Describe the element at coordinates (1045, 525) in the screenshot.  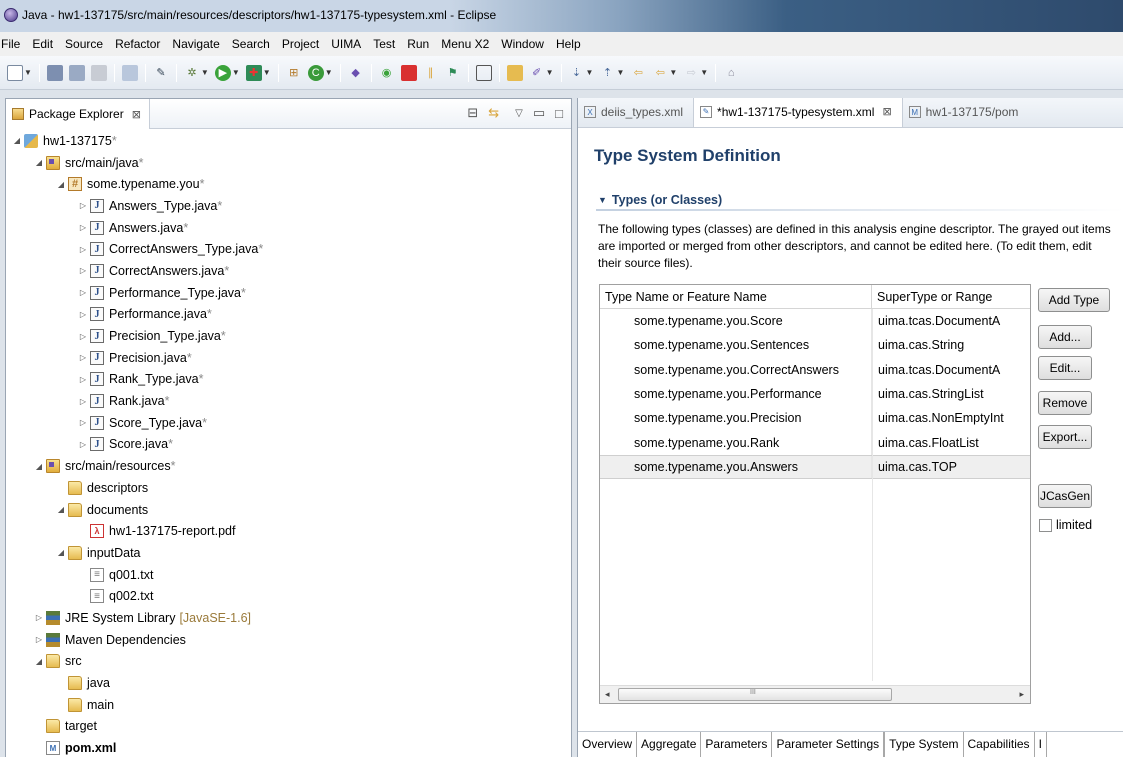
I see `checkbox-box` at that location.